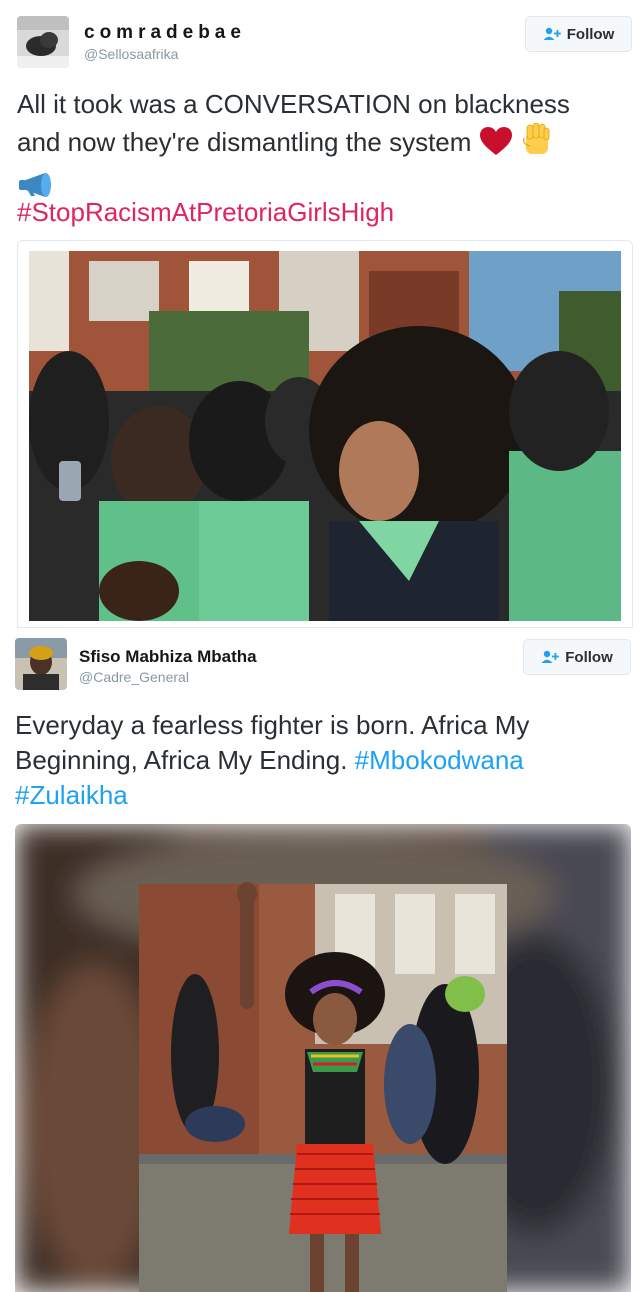  I want to click on hashtag-link: #Mbokodwana, so click(439, 760).